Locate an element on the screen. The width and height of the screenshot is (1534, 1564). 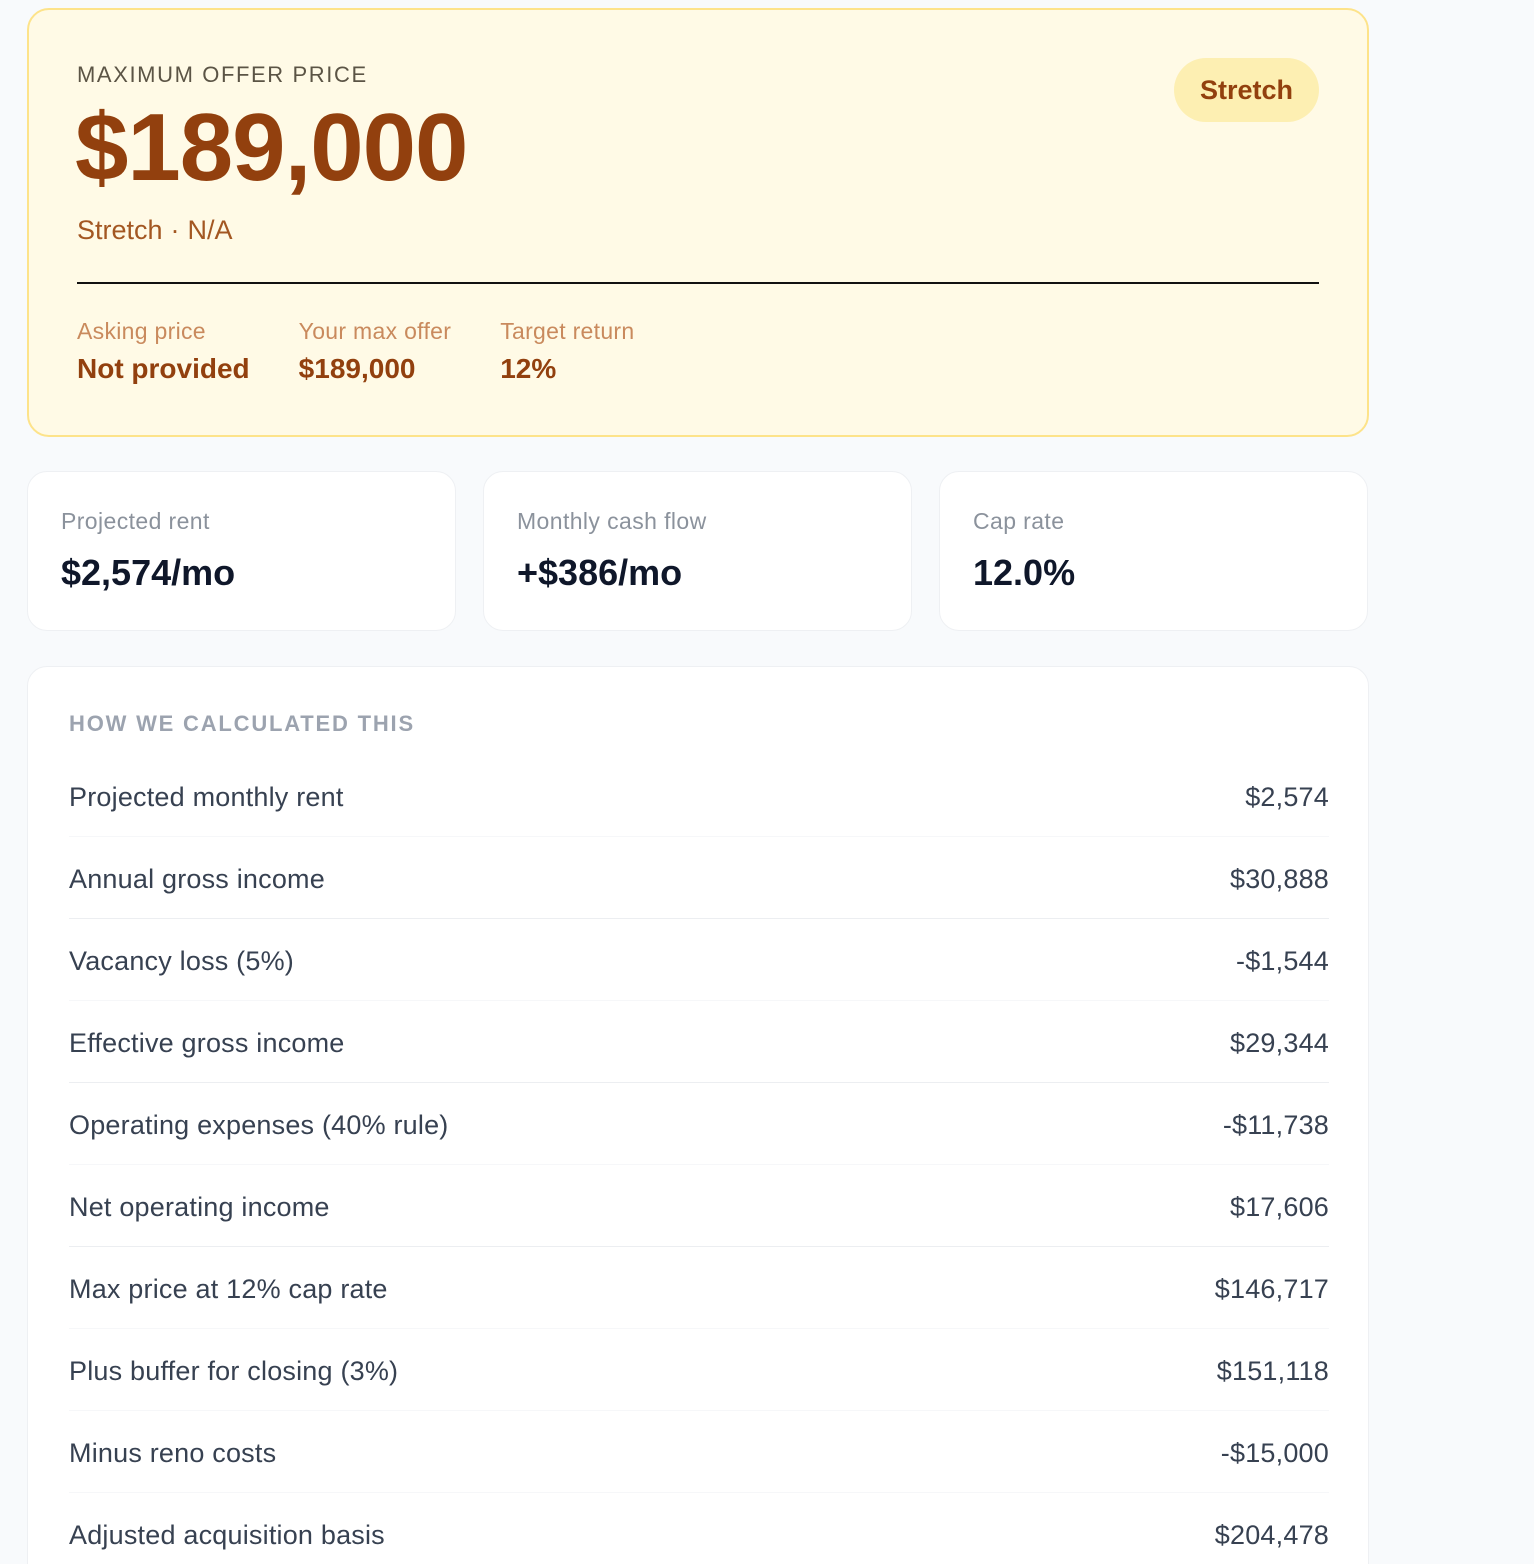
calc-row-value: $2,574 is located at coordinates (1287, 797).